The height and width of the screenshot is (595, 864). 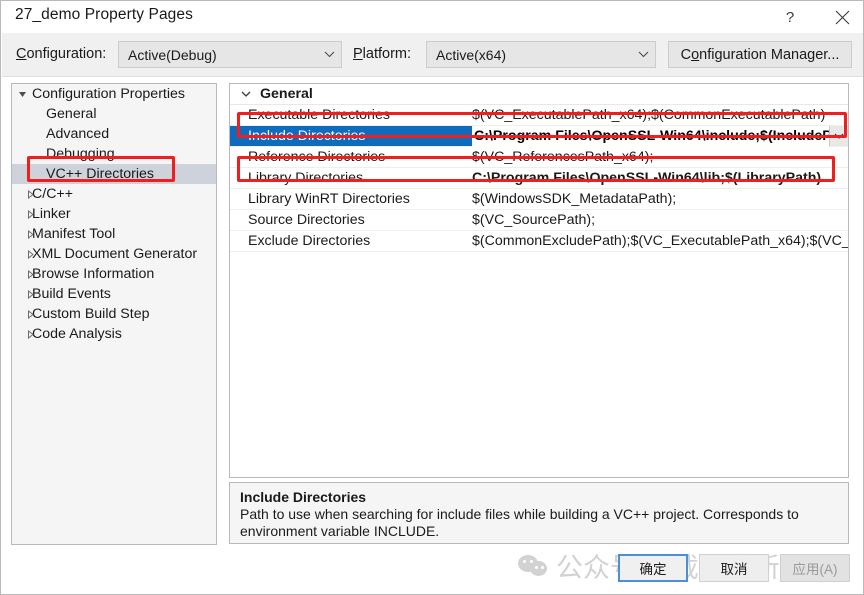 What do you see at coordinates (80, 154) in the screenshot?
I see `sidebar-item-label: Debugging` at bounding box center [80, 154].